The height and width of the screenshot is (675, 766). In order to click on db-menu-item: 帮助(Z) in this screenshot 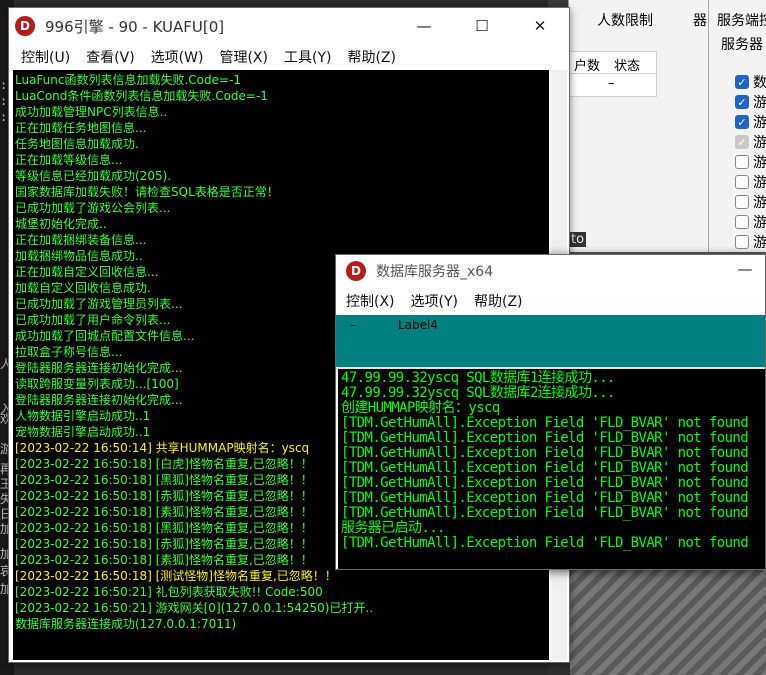, I will do `click(498, 301)`.